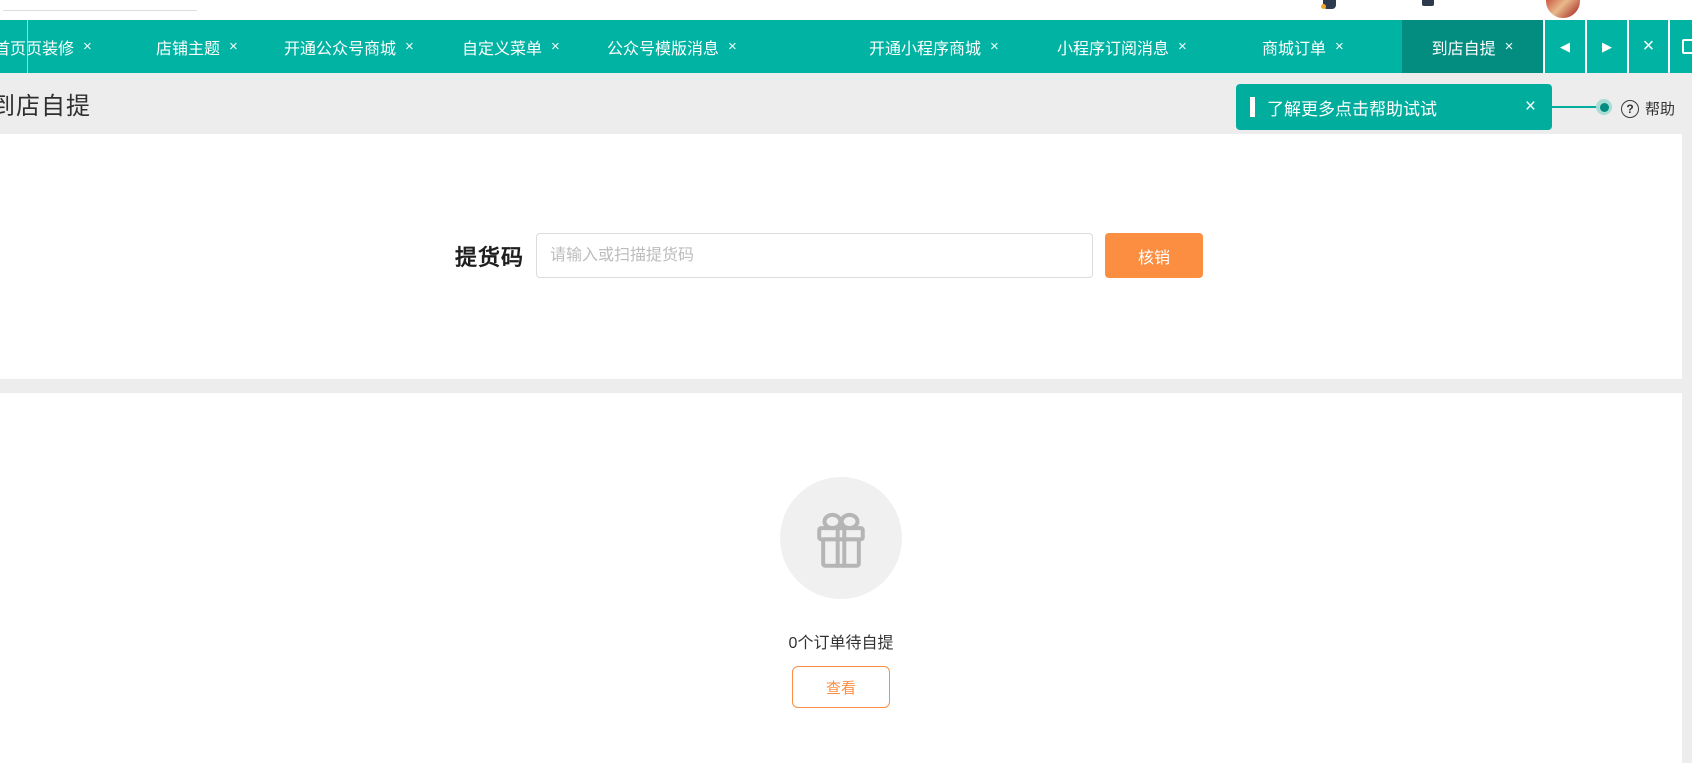 The height and width of the screenshot is (763, 1692). What do you see at coordinates (841, 687) in the screenshot?
I see `view-orders-button: 查看` at bounding box center [841, 687].